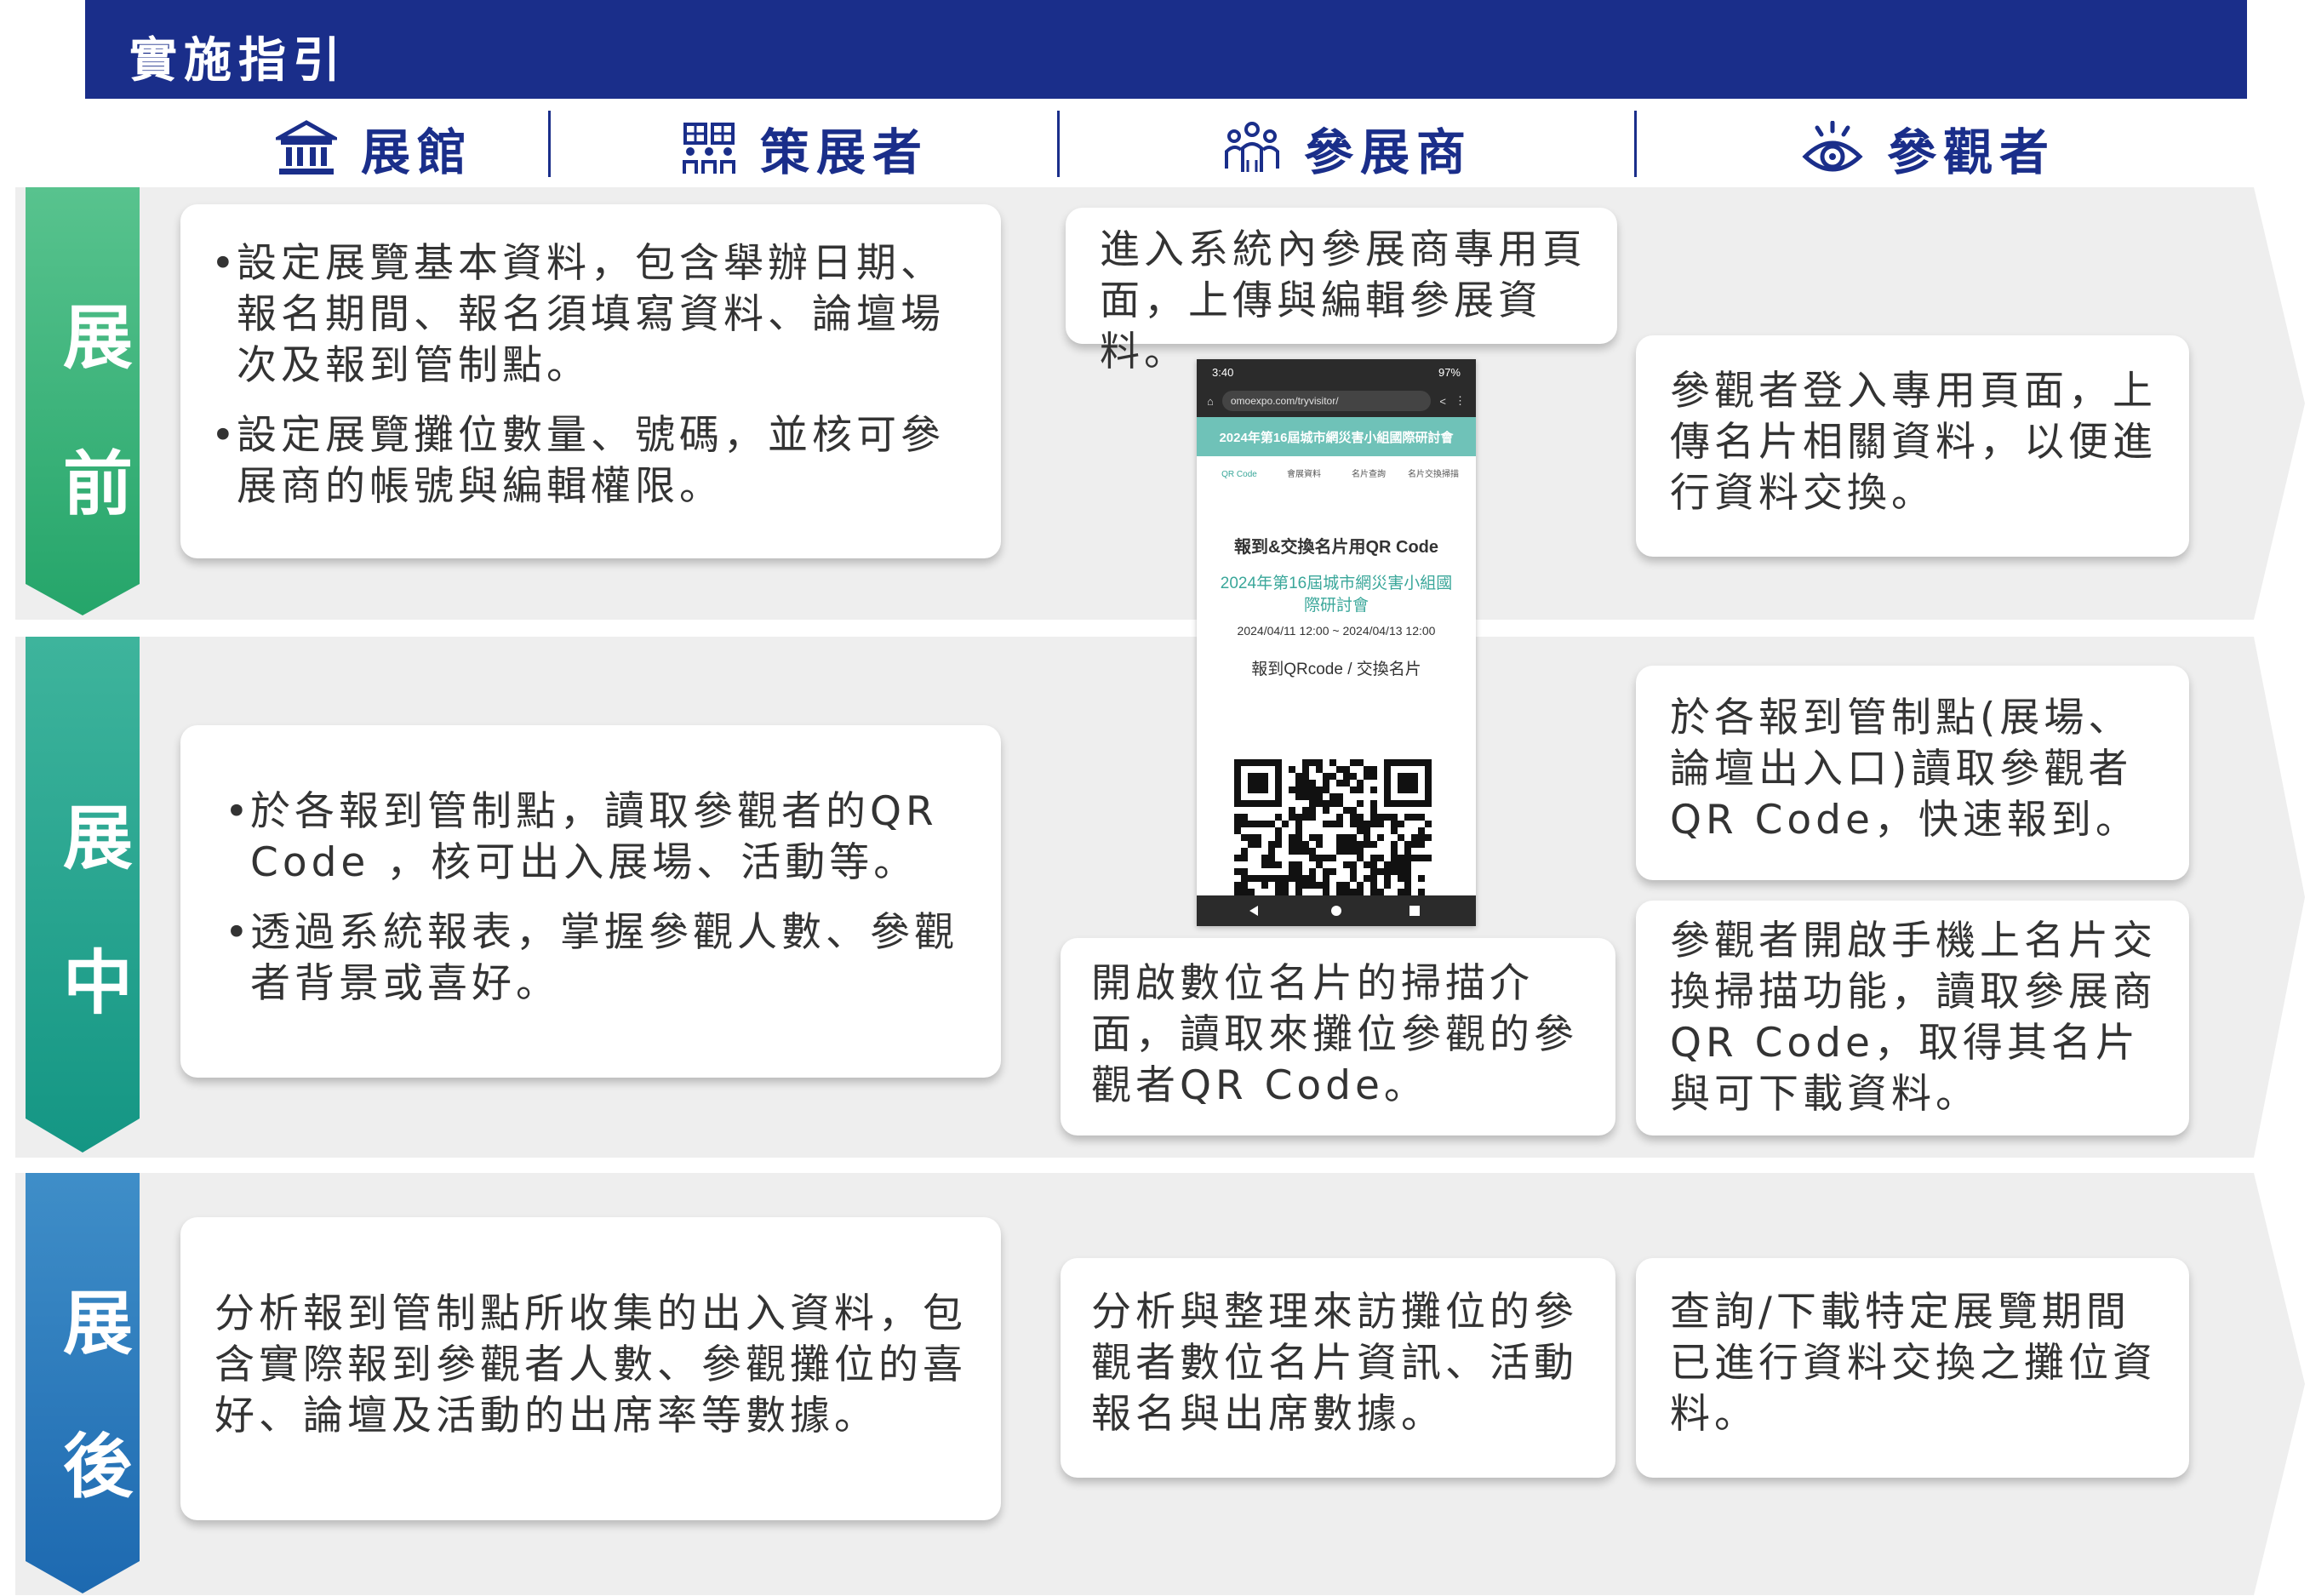 Image resolution: width=2310 pixels, height=1596 pixels. Describe the element at coordinates (97, 338) in the screenshot. I see `phase-label-before-1: 展` at that location.